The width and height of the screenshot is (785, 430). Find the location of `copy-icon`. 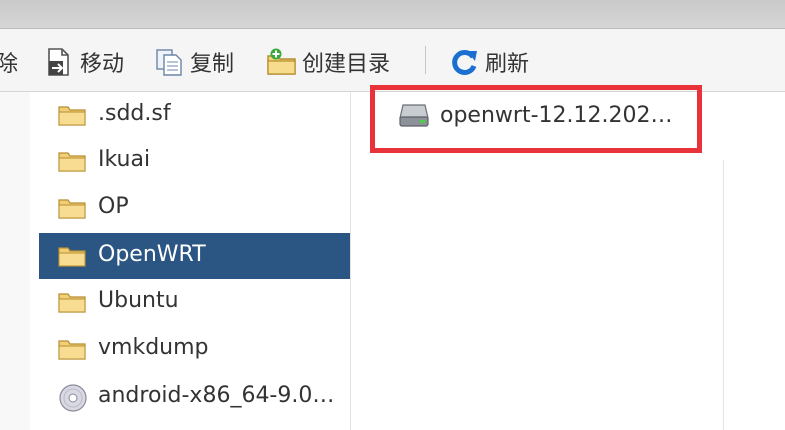

copy-icon is located at coordinates (169, 62).